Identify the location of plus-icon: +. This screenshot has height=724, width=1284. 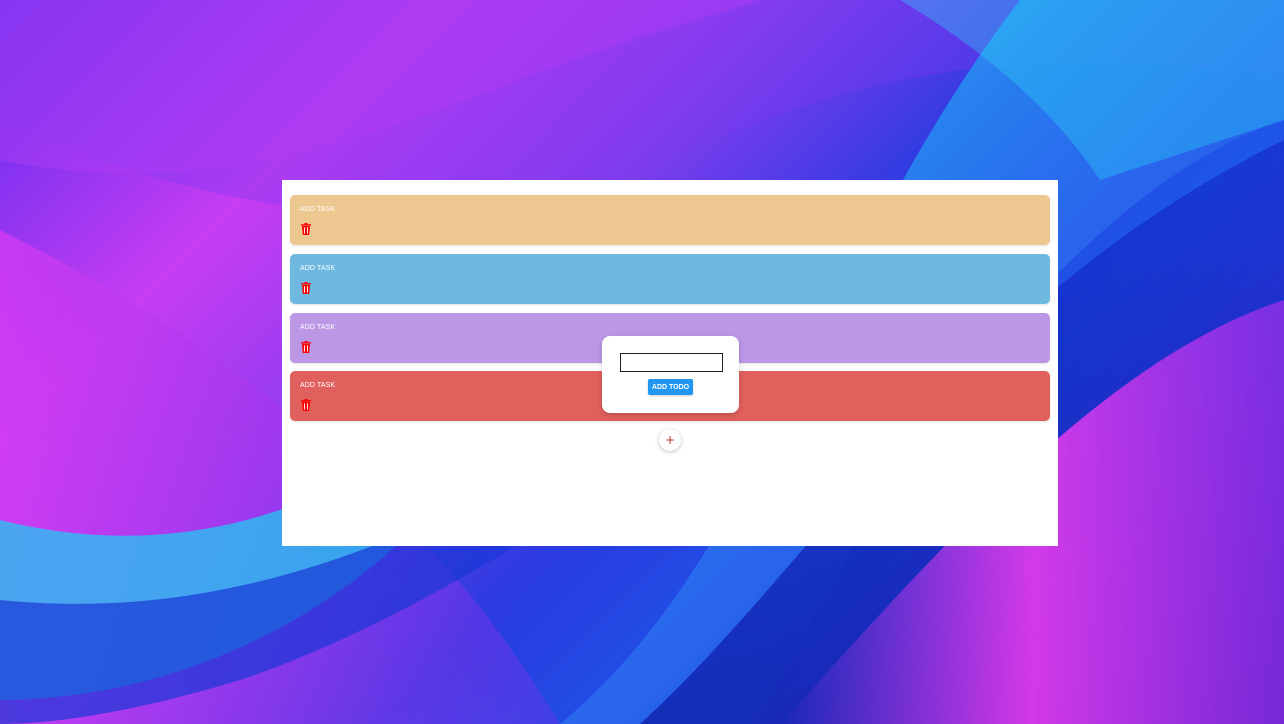
(670, 440).